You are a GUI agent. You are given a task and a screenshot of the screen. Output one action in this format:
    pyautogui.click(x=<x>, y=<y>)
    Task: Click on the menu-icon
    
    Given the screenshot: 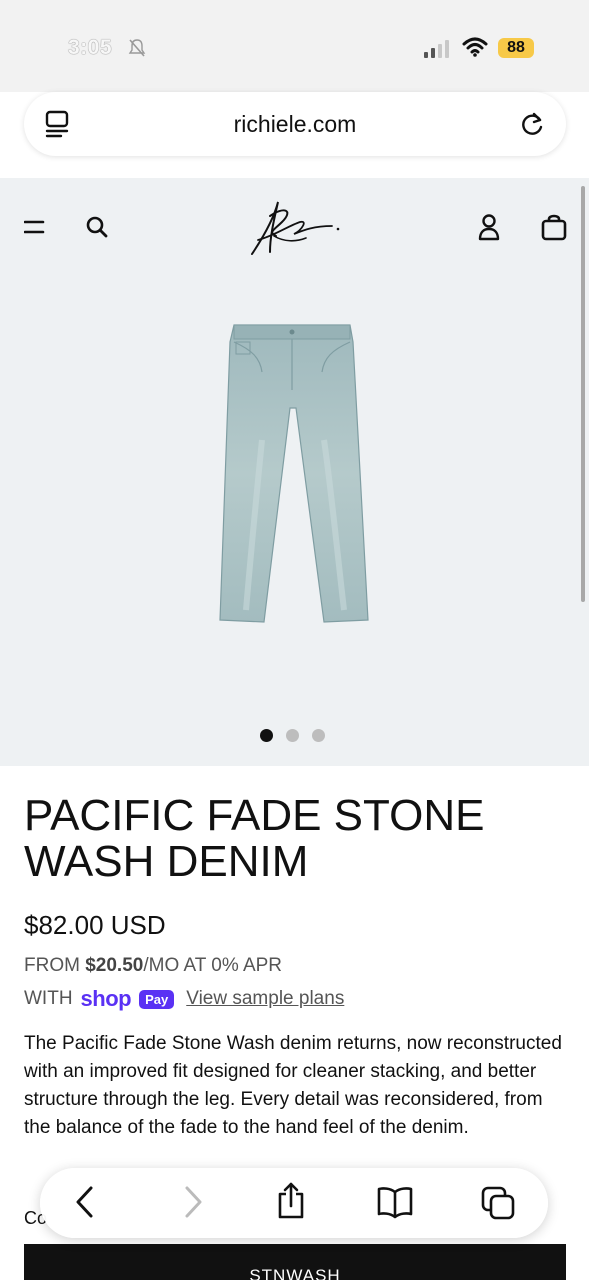 What is the action you would take?
    pyautogui.click(x=34, y=229)
    